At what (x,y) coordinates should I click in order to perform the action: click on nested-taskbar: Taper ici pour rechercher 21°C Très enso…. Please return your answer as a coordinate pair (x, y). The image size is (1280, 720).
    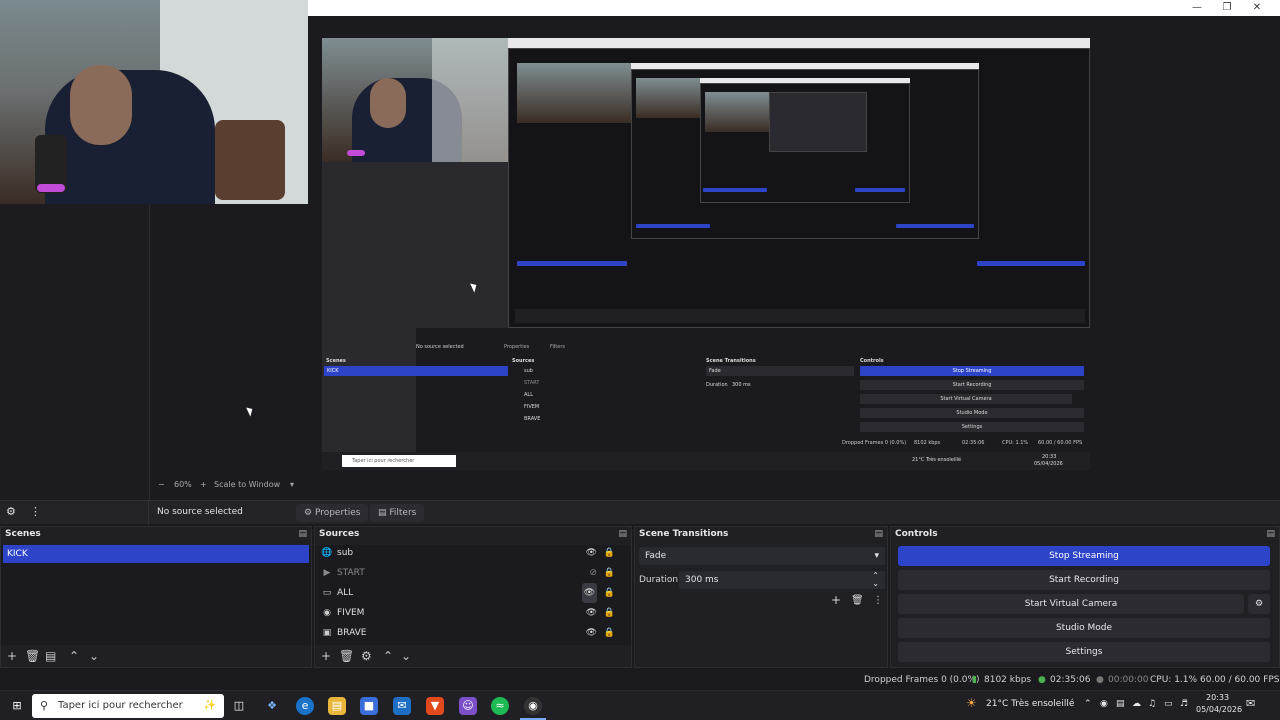
    Looking at the image, I should click on (706, 461).